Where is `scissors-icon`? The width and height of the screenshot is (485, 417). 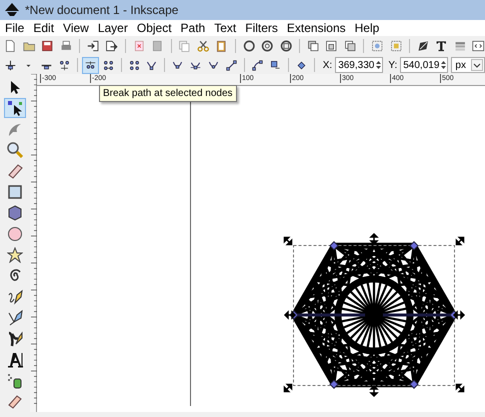
scissors-icon is located at coordinates (203, 46).